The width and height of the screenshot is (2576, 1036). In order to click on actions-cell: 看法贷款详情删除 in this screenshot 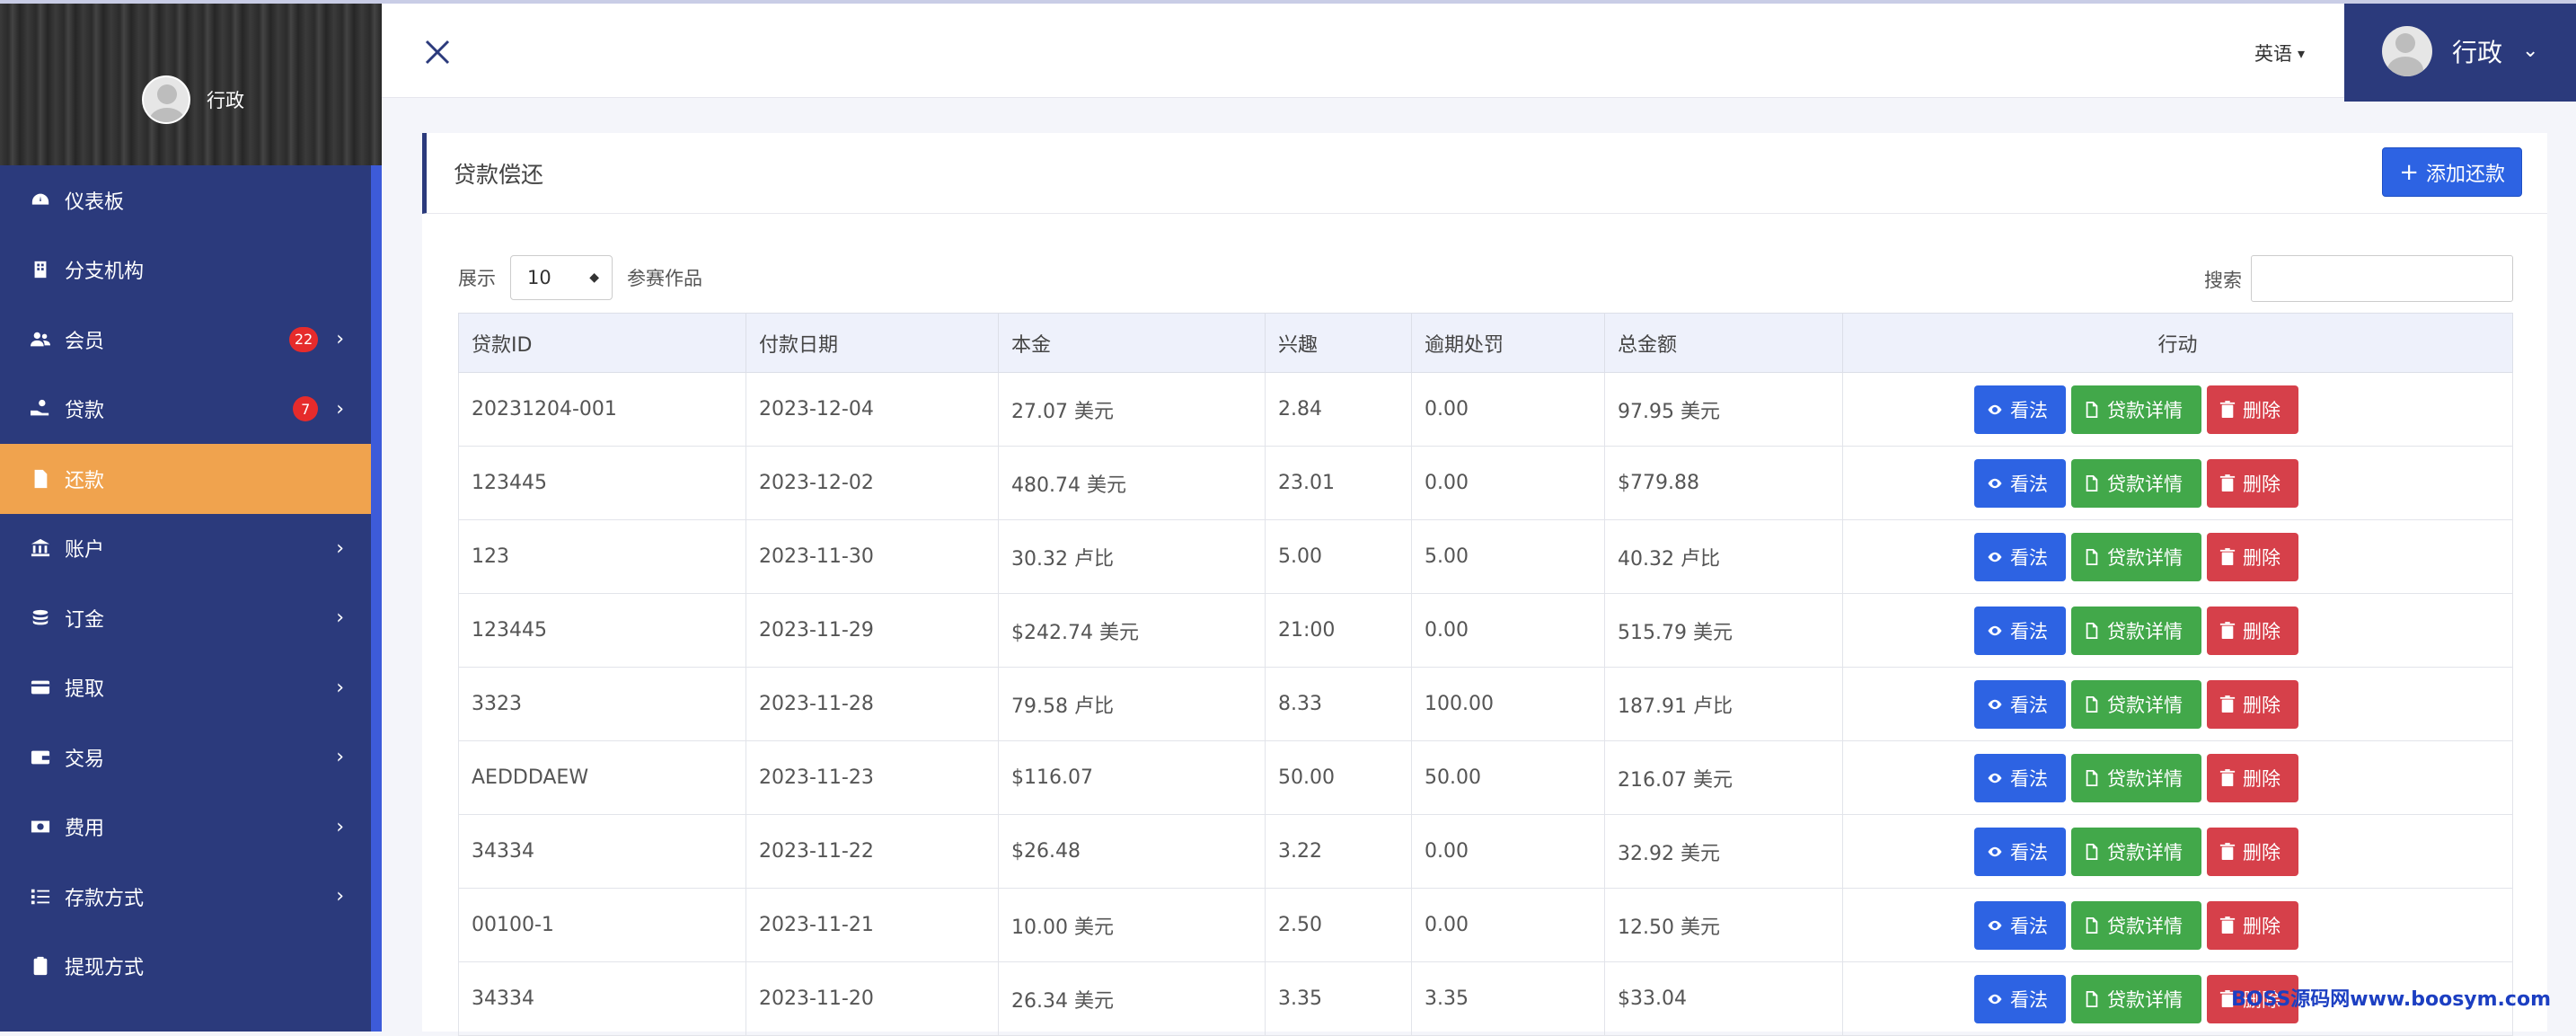, I will do `click(2178, 410)`.